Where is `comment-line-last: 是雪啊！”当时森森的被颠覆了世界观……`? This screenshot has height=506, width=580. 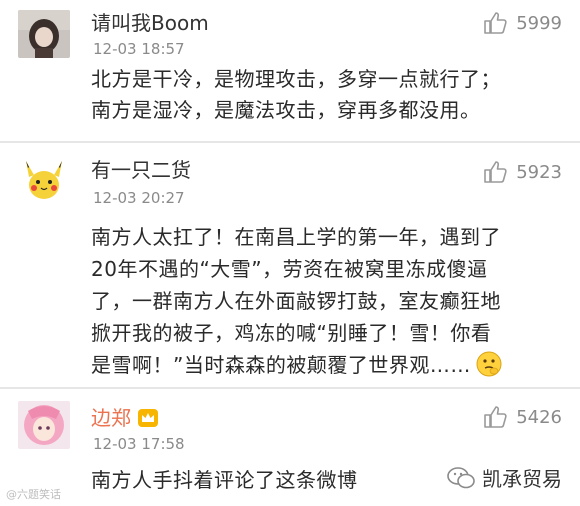 comment-line-last: 是雪啊！”当时森森的被颠覆了世界观…… is located at coordinates (326, 365).